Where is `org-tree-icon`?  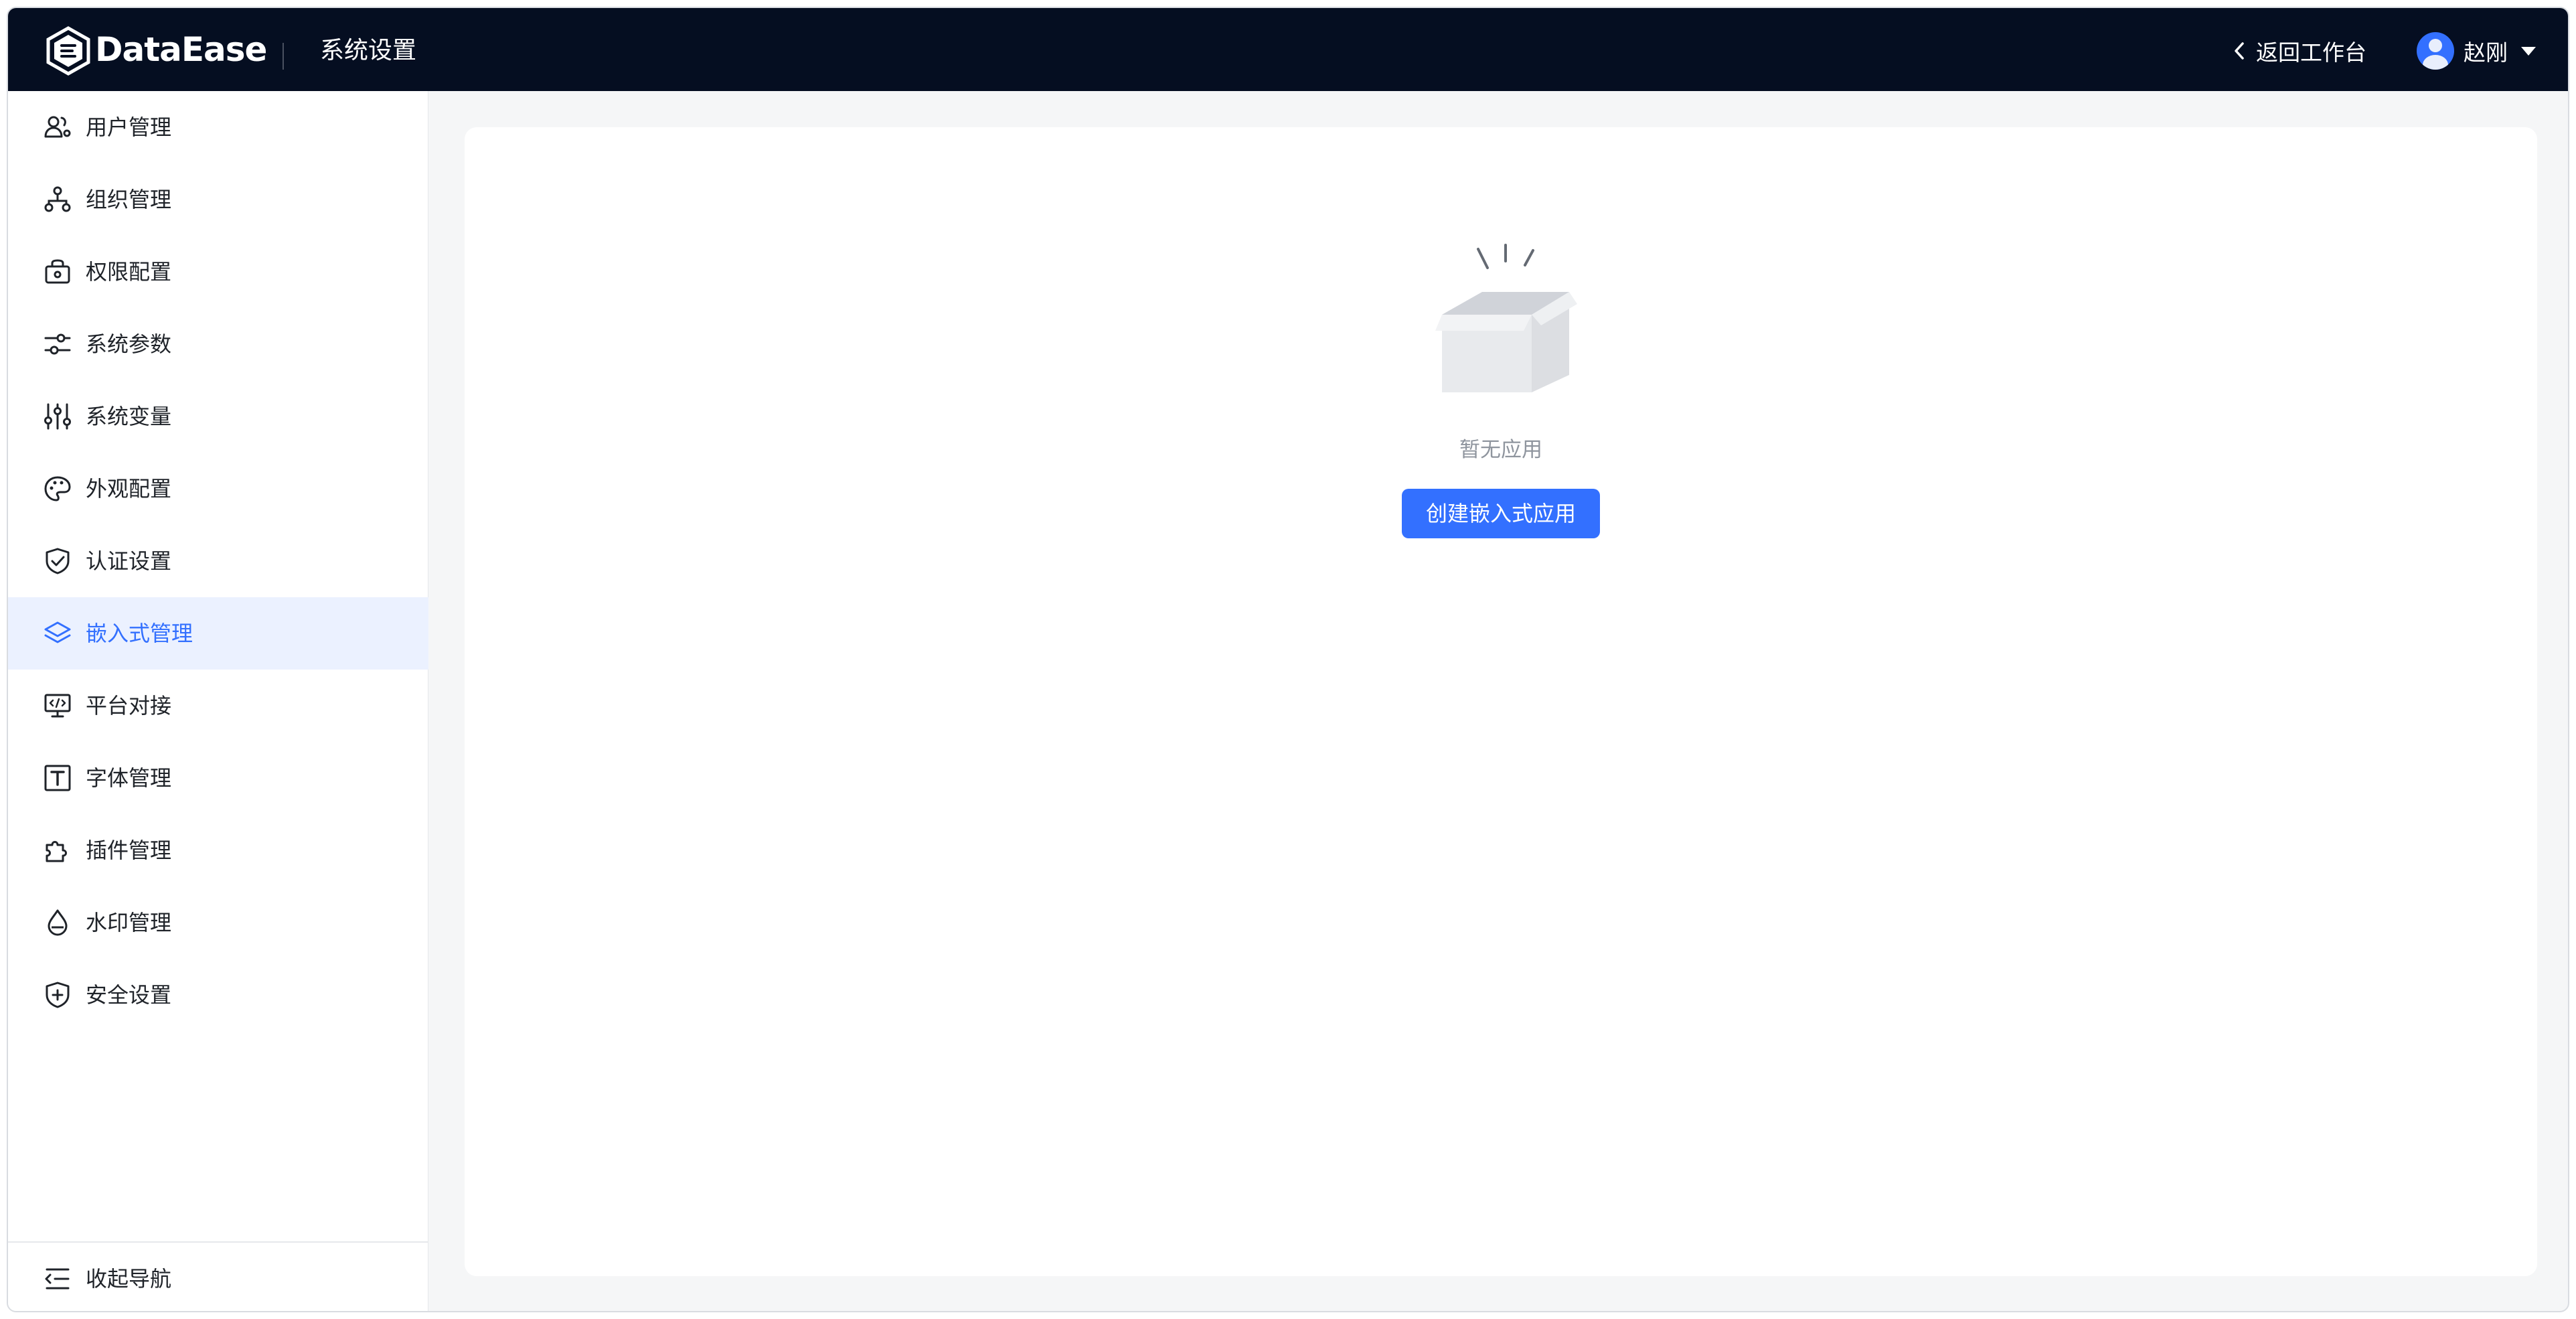
org-tree-icon is located at coordinates (58, 199).